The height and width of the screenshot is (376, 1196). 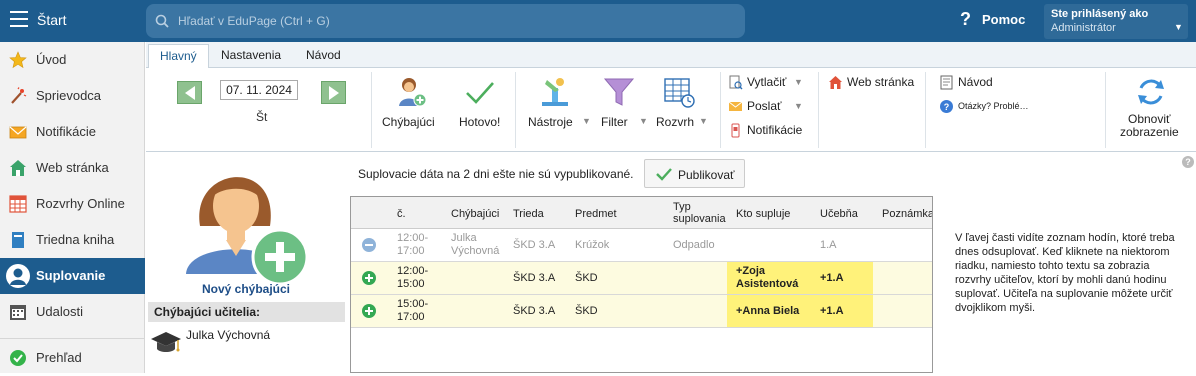 What do you see at coordinates (72, 60) in the screenshot?
I see `sidebar-item-uvod: Úvod` at bounding box center [72, 60].